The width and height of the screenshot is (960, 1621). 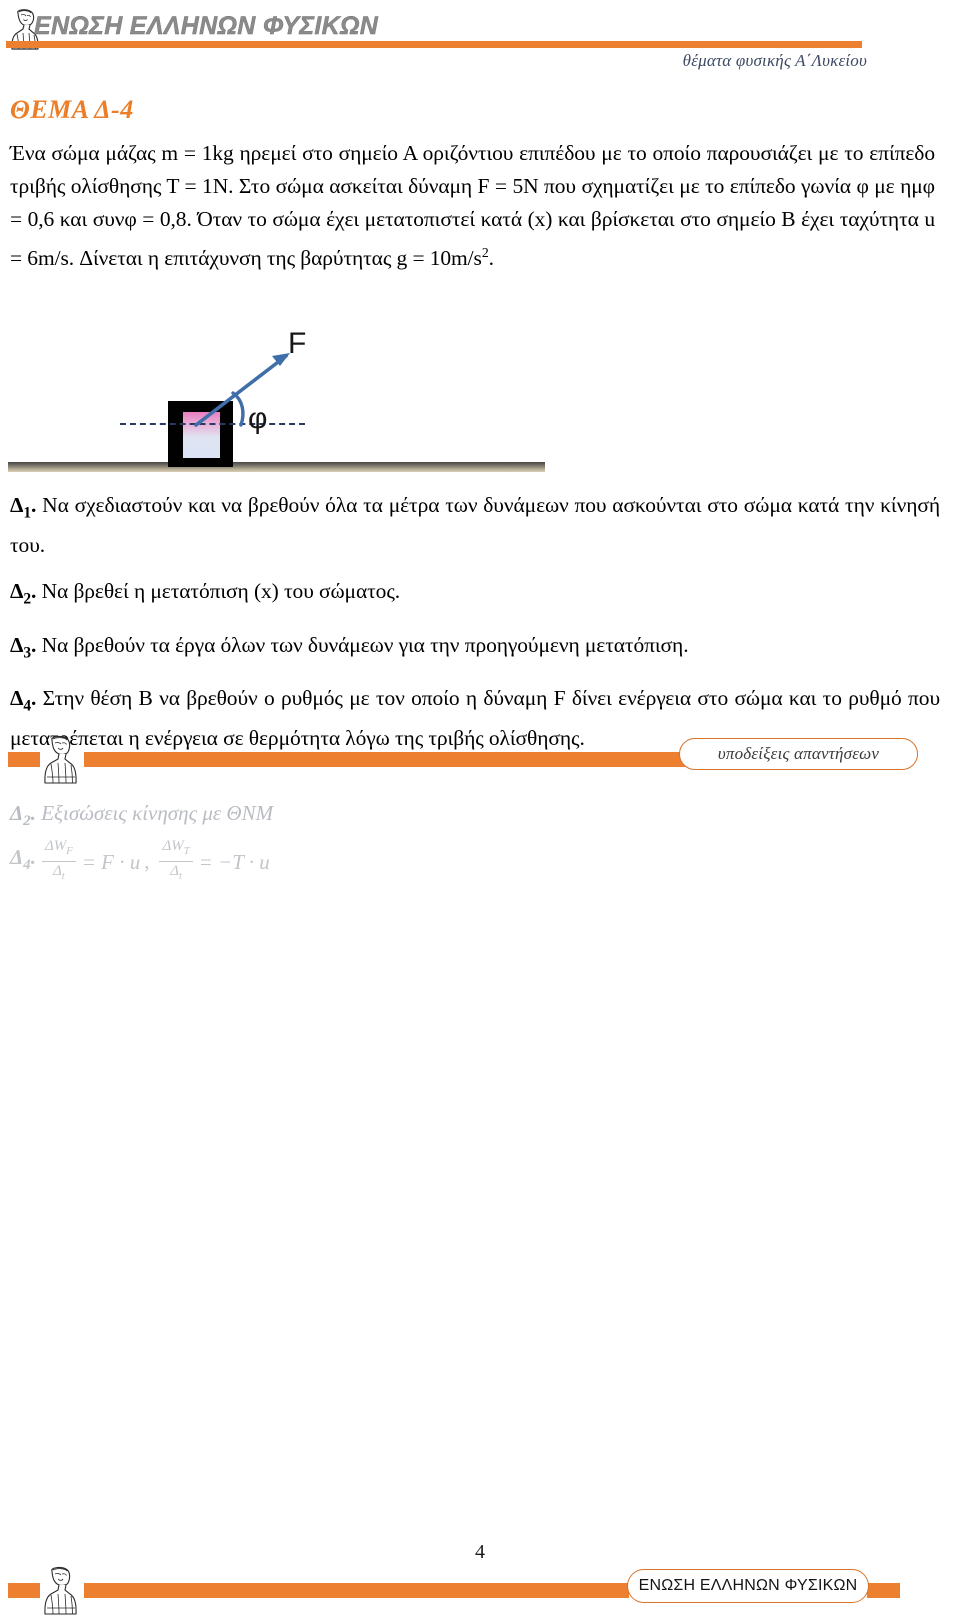 I want to click on formula-equation-2: = −T · u, so click(x=234, y=861).